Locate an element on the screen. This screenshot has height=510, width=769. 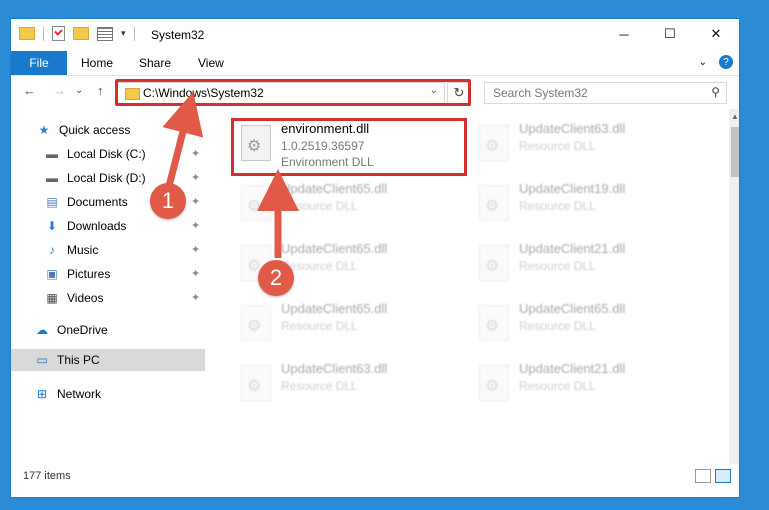
help-icon: ? is located at coordinates (726, 62).